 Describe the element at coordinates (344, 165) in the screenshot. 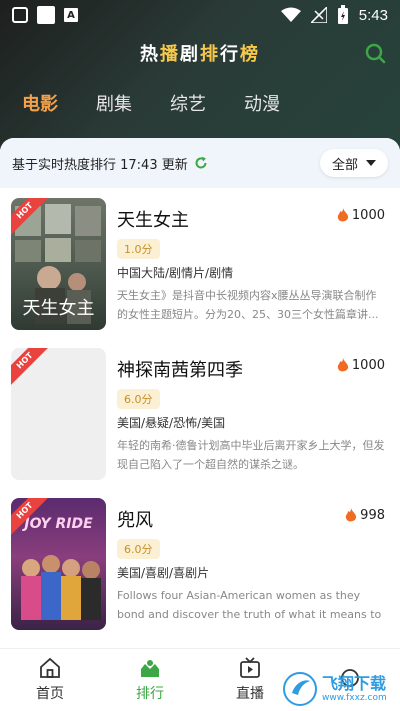

I see `filter-label: 全部` at that location.